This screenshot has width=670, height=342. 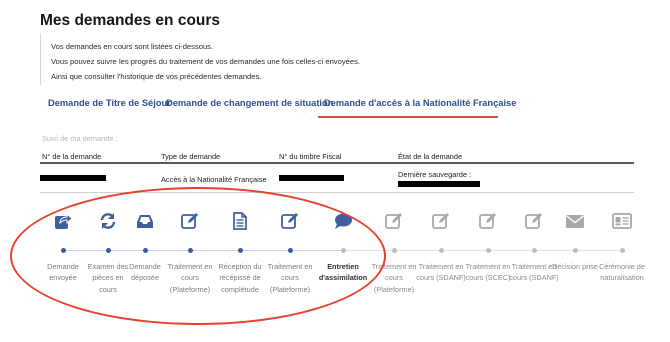 I want to click on redacted-last-save-date, so click(x=439, y=184).